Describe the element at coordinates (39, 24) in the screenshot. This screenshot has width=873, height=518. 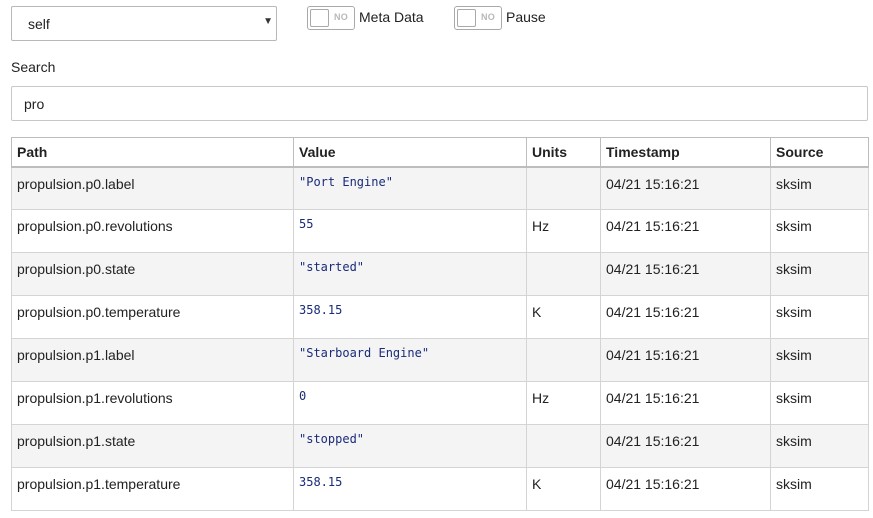
I see `context-select-value: self` at that location.